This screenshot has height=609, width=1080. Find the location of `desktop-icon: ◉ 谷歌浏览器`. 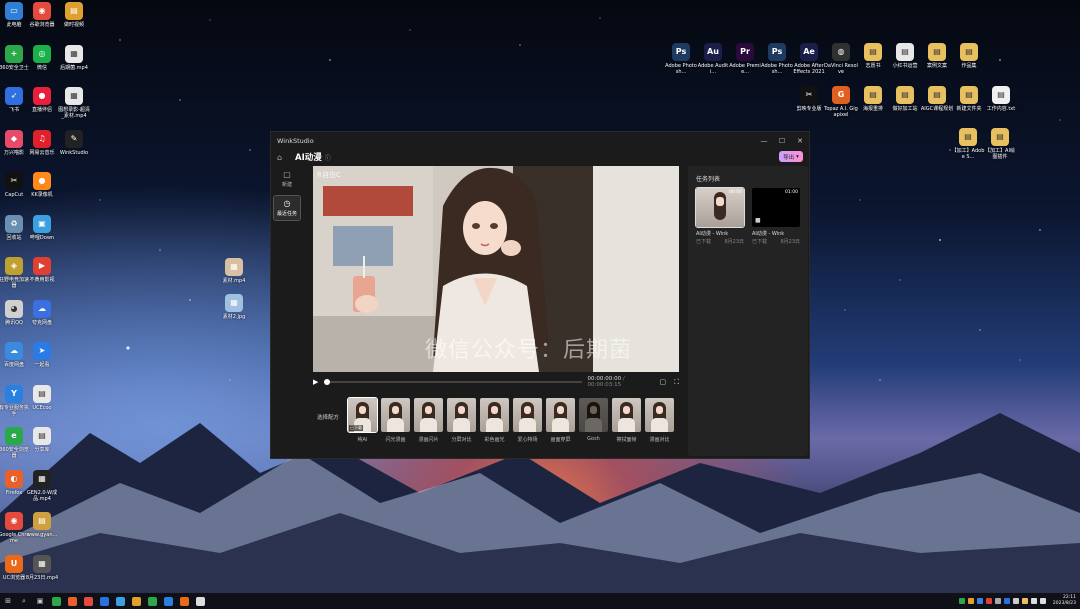

desktop-icon: ◉ 谷歌浏览器 is located at coordinates (42, 15).